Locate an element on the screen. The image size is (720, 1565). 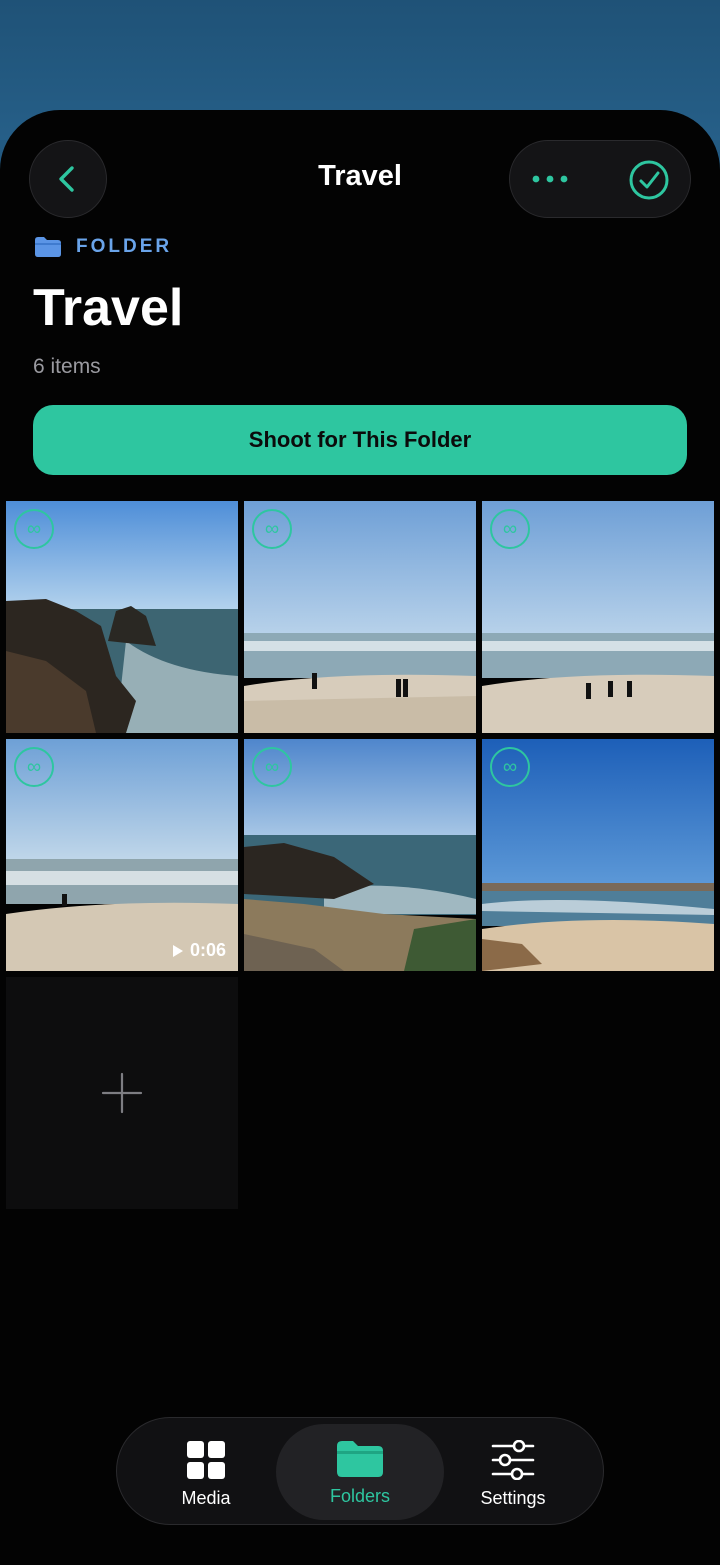
shoot-for-folder-button: Shoot for This Folder is located at coordinates (360, 440).